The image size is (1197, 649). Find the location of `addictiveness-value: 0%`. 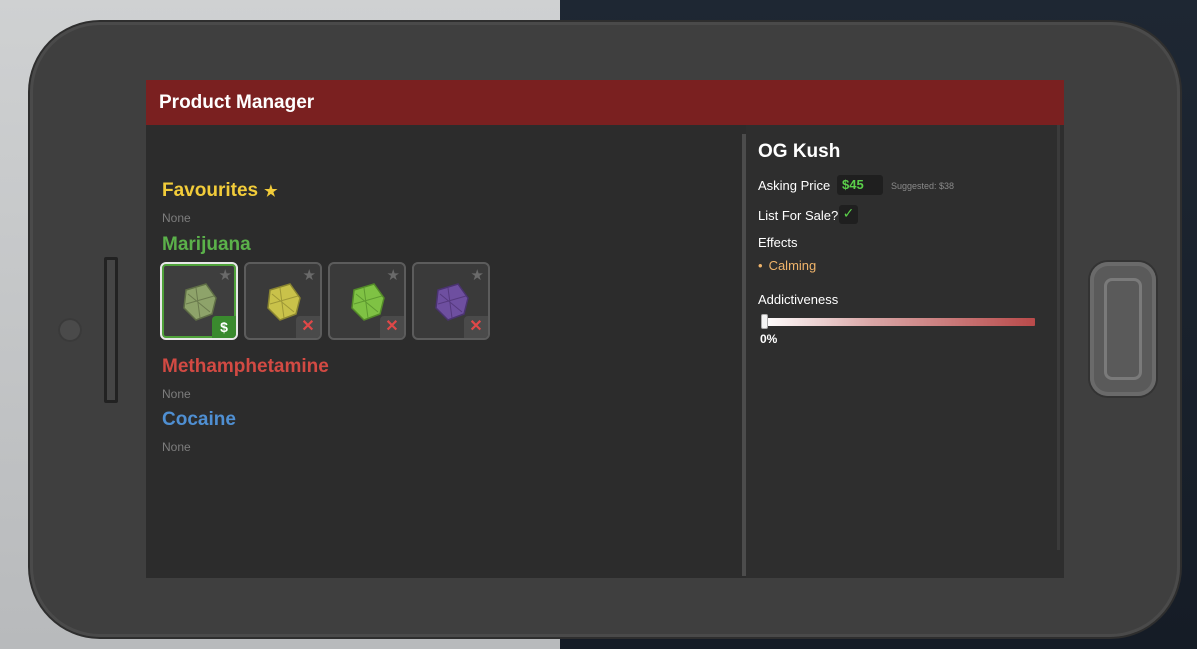

addictiveness-value: 0% is located at coordinates (769, 339).